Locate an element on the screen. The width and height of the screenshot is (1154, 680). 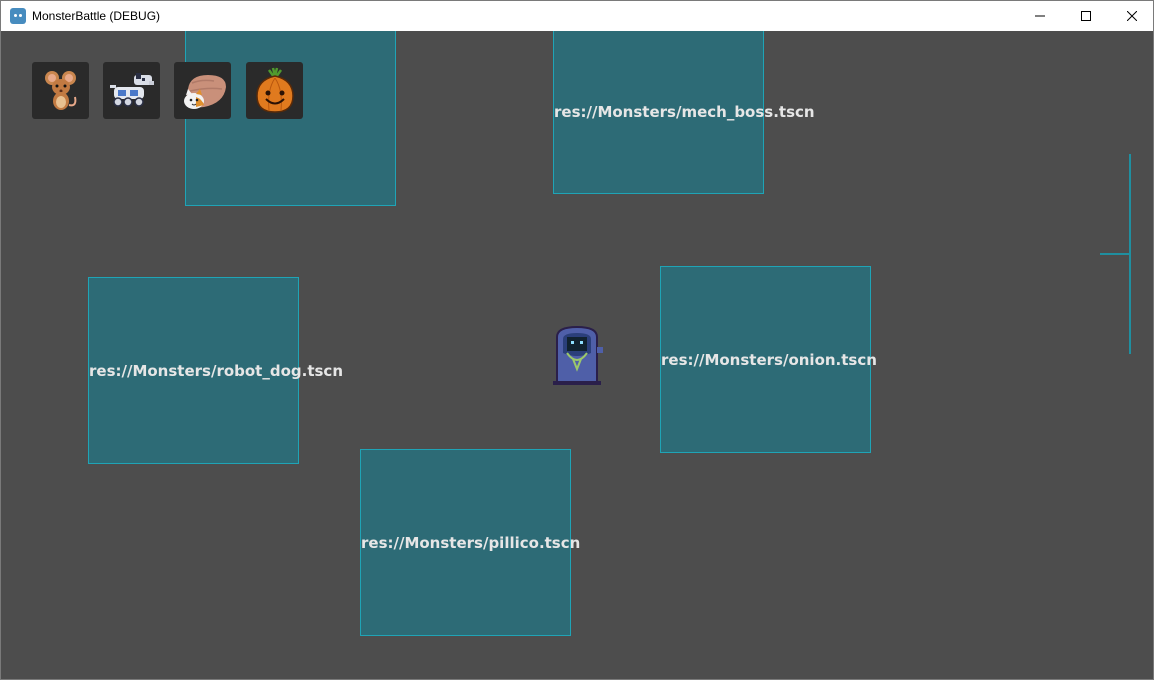
monster-area-label: res://Monsters/onion.tscn is located at coordinates (769, 359).